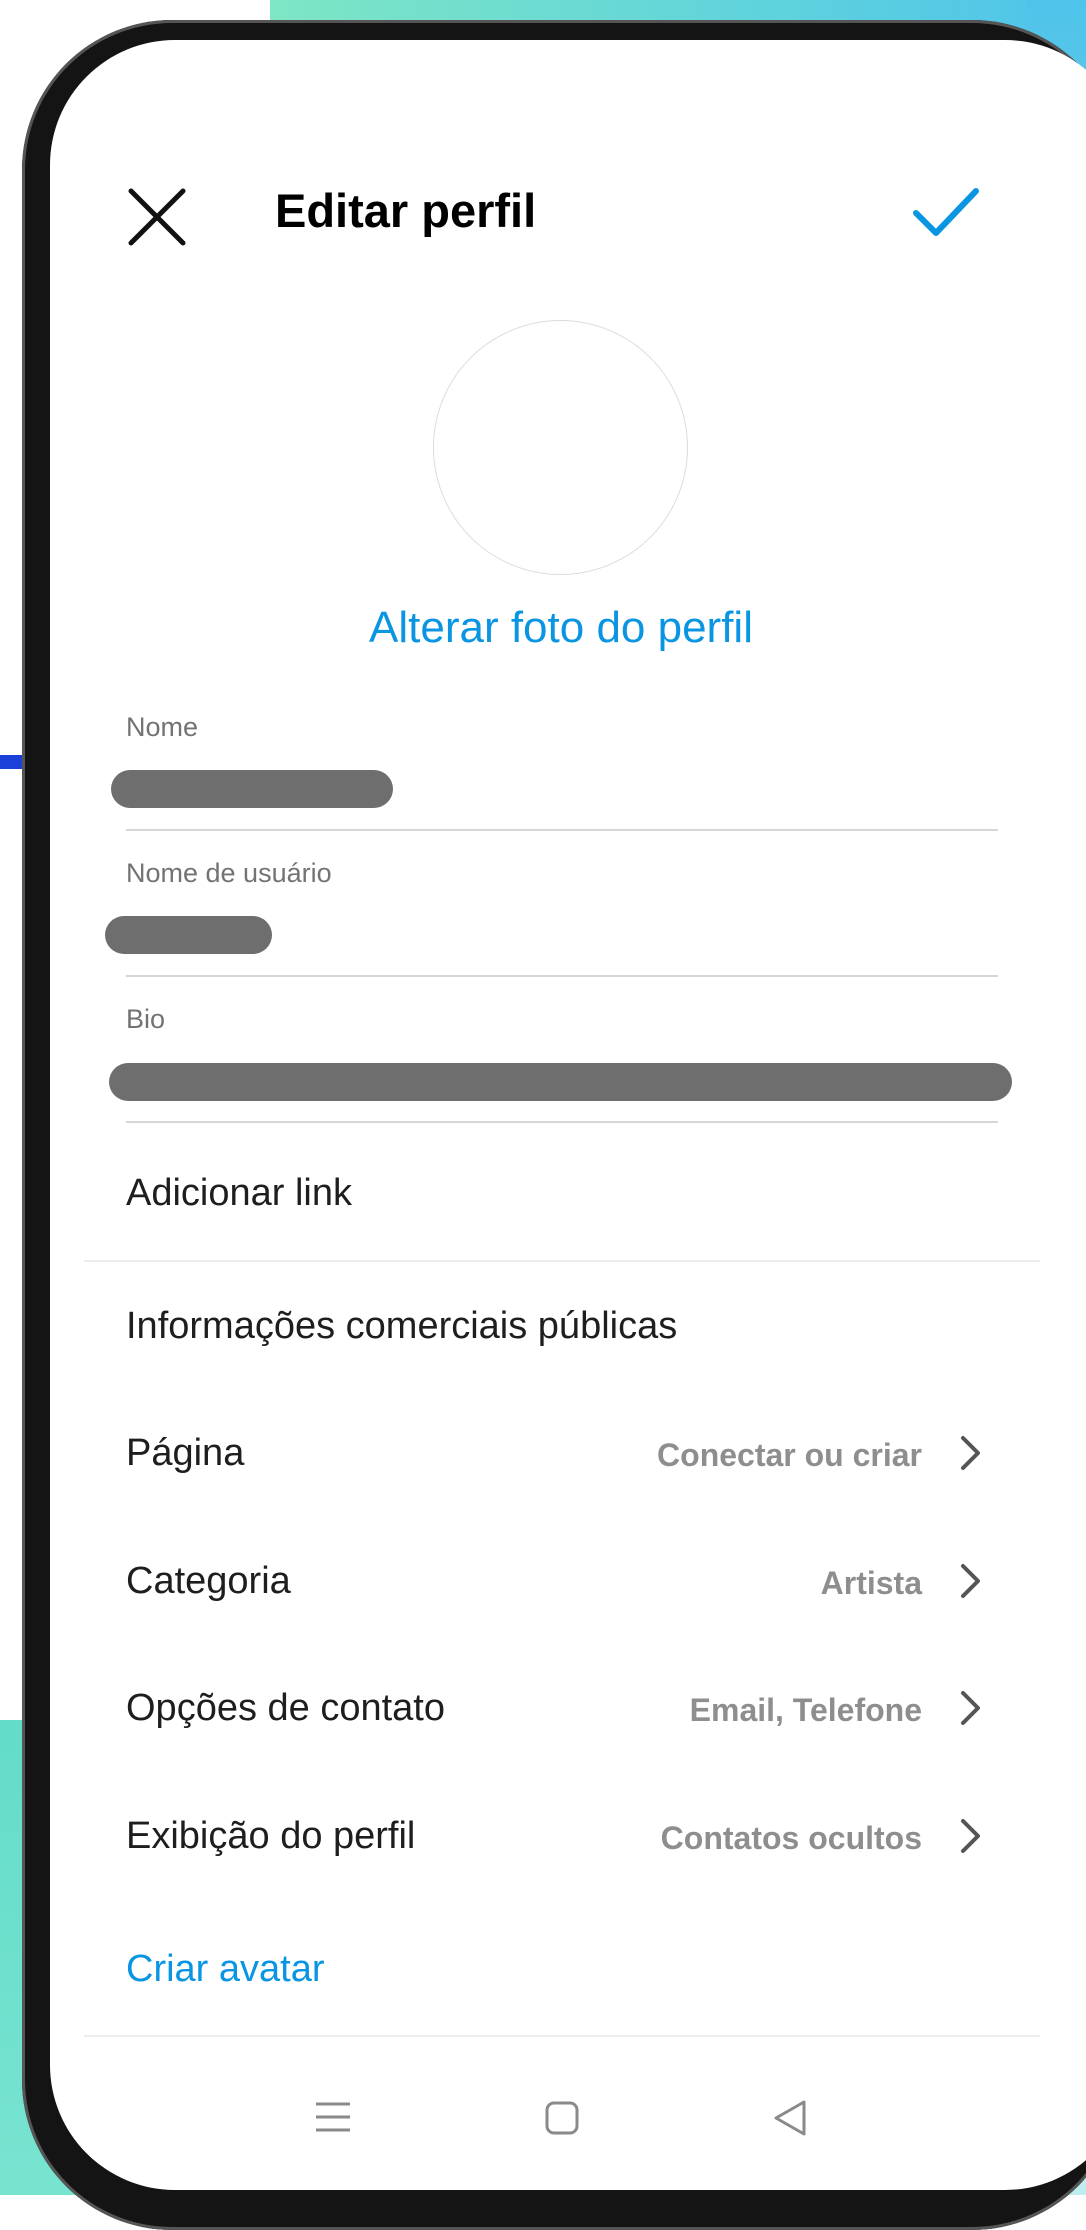 This screenshot has width=1086, height=2230. I want to click on row-profile-display: Exibição do perfil Contatos ocultos, so click(554, 1838).